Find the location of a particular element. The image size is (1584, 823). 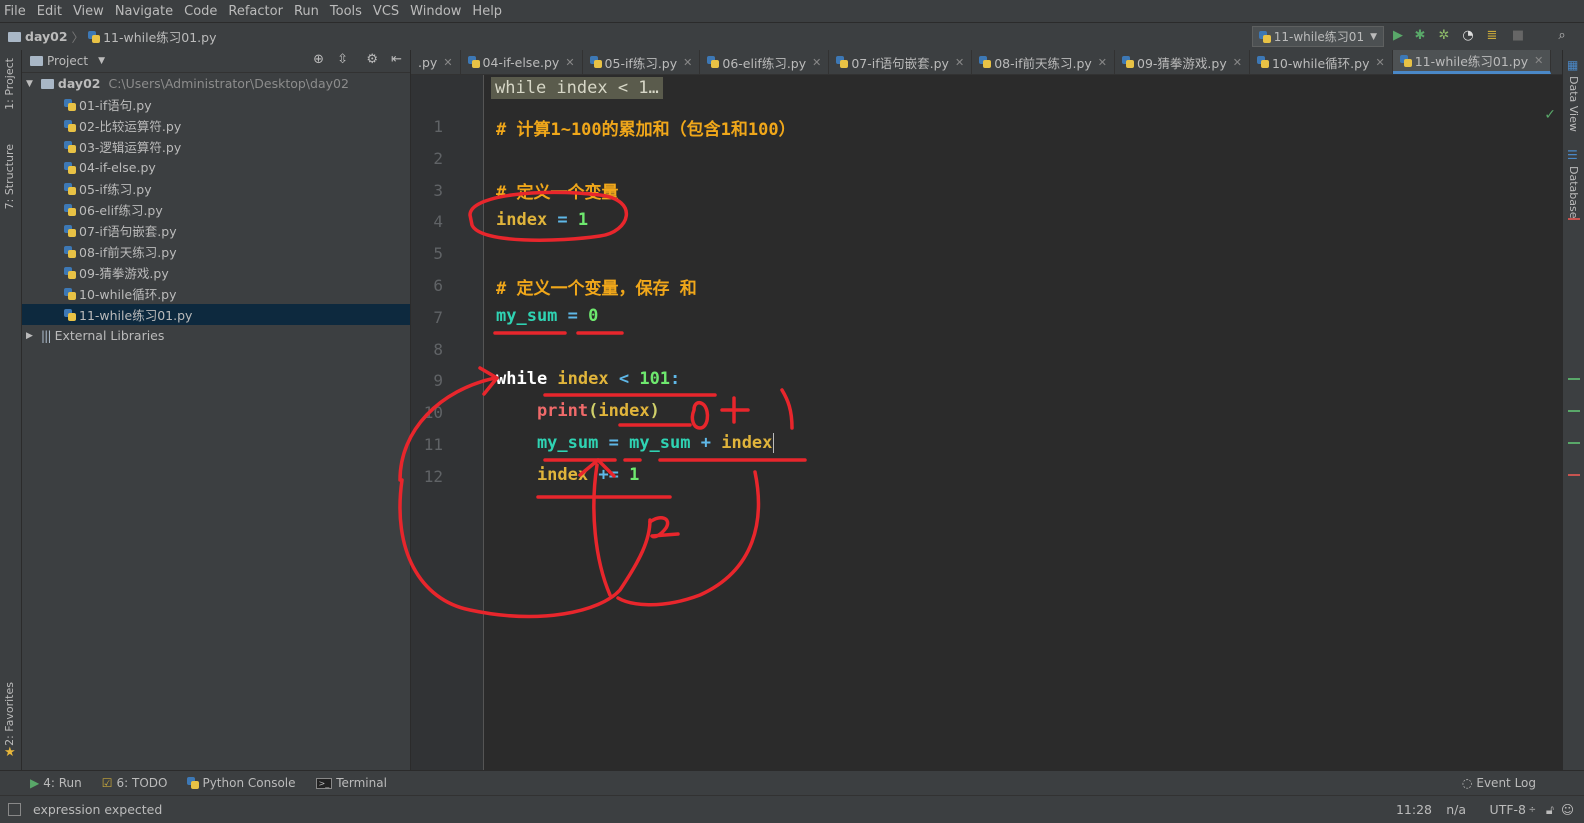

code-line-3: # 定义一个变量 is located at coordinates (557, 190).